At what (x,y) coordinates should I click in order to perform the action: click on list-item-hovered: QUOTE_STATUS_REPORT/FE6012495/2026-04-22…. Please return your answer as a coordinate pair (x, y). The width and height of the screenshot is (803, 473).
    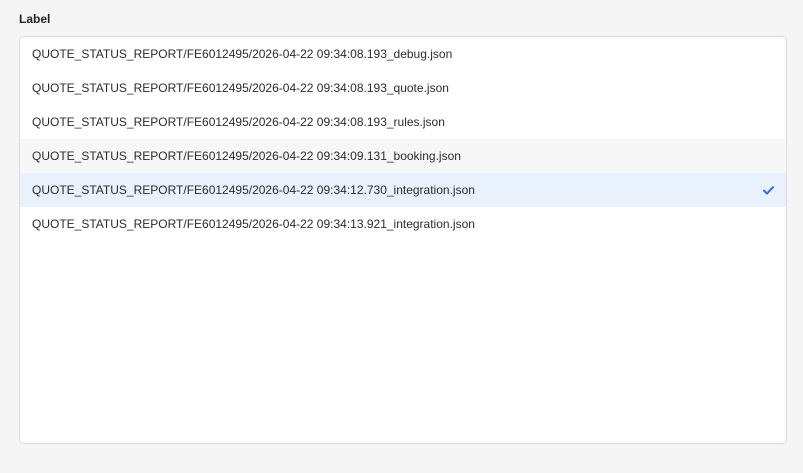
    Looking at the image, I should click on (403, 156).